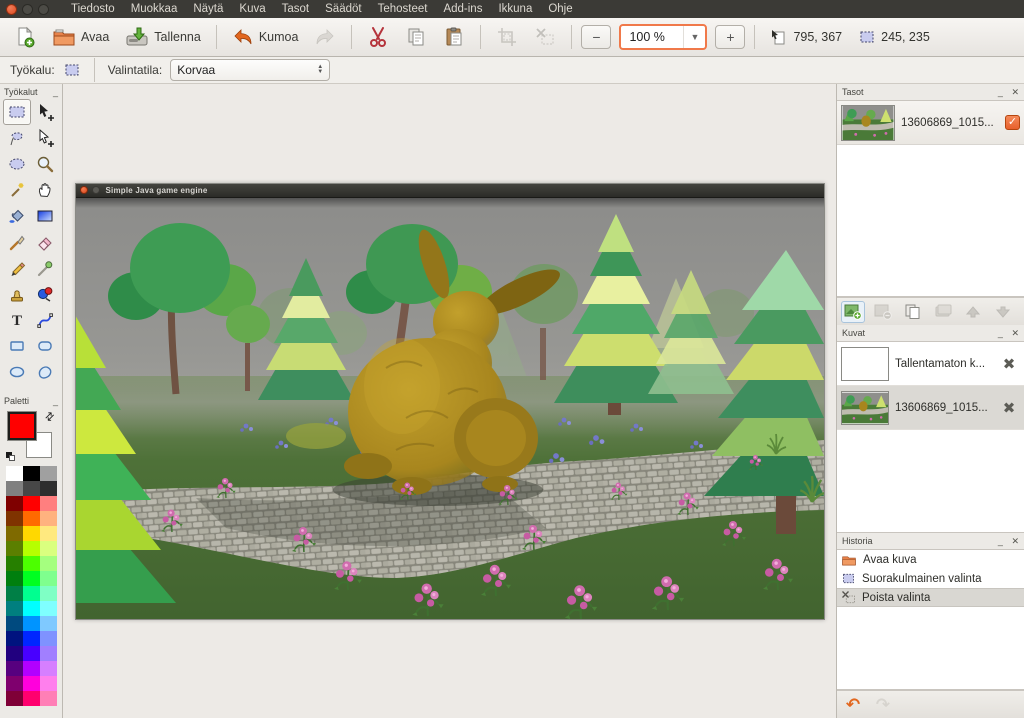 The image size is (1024, 718). I want to click on window-maximize-icon, so click(43, 9).